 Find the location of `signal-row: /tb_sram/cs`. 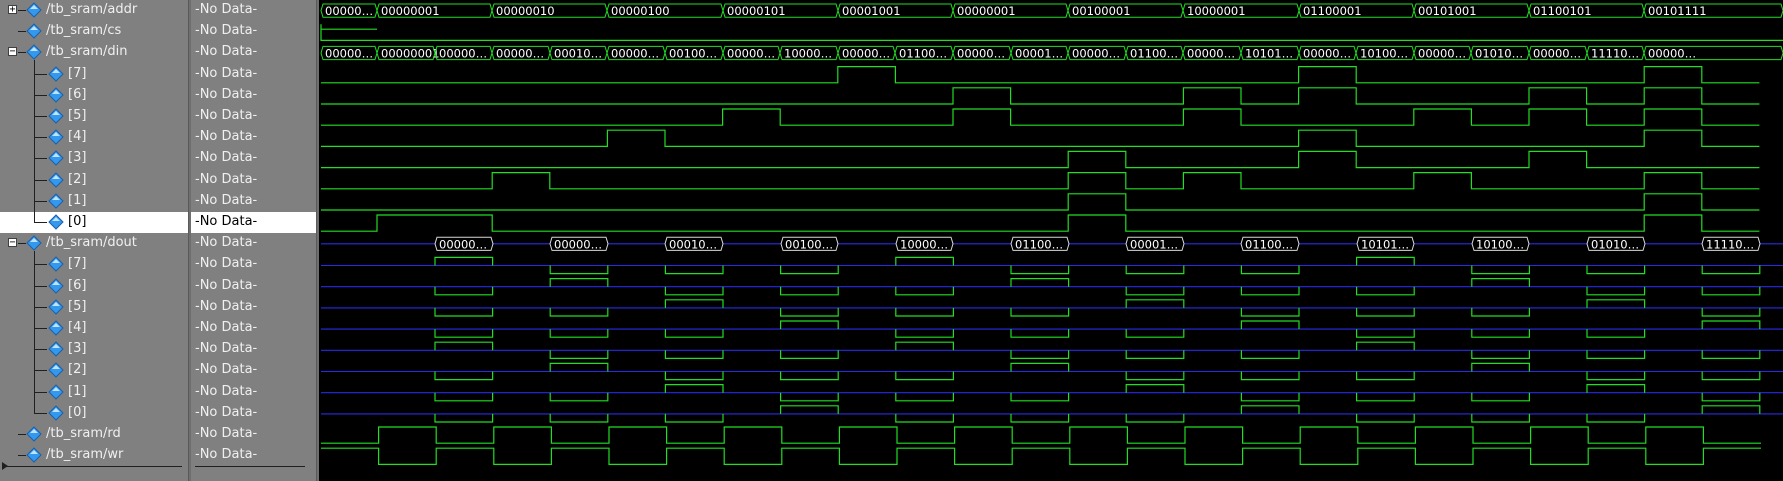

signal-row: /tb_sram/cs is located at coordinates (94, 31).